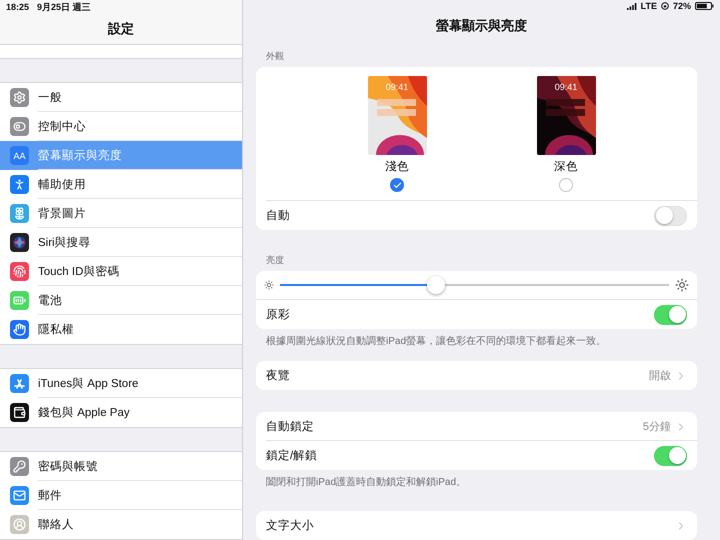 The height and width of the screenshot is (540, 720). Describe the element at coordinates (292, 455) in the screenshot. I see `setting-label: 鎖定/解鎖` at that location.